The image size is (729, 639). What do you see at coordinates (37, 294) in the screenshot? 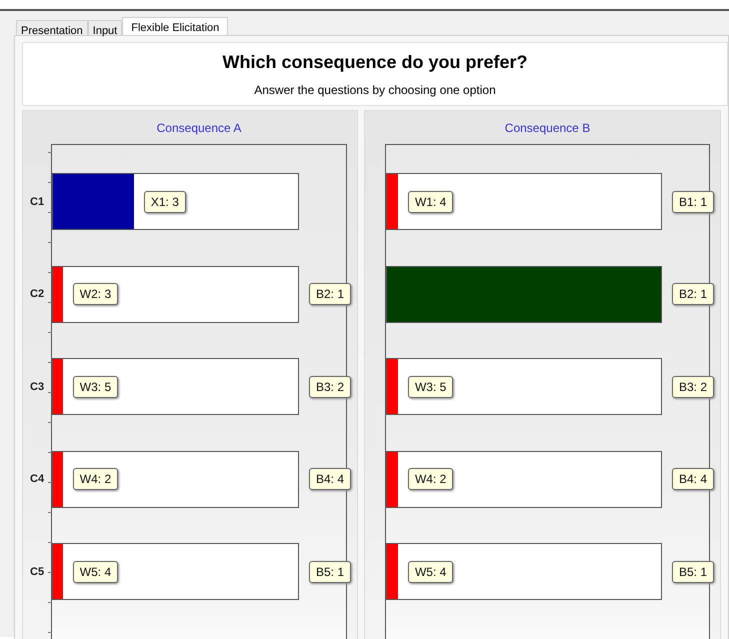
I see `axis-label: C2` at bounding box center [37, 294].